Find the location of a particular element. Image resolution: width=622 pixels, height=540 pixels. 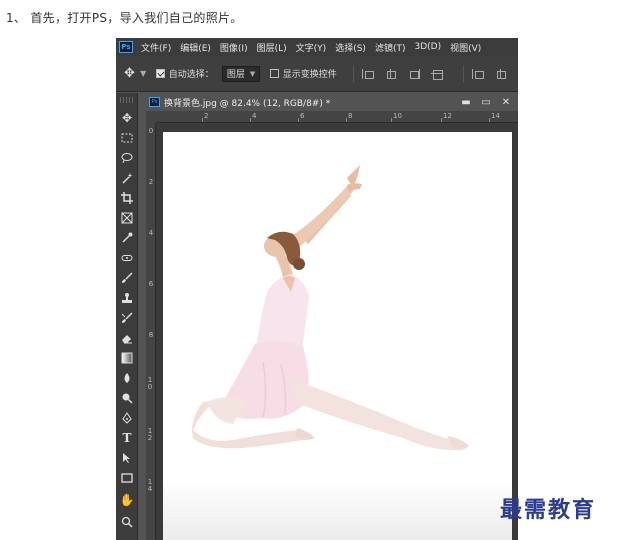

align-top-icon is located at coordinates (477, 73).